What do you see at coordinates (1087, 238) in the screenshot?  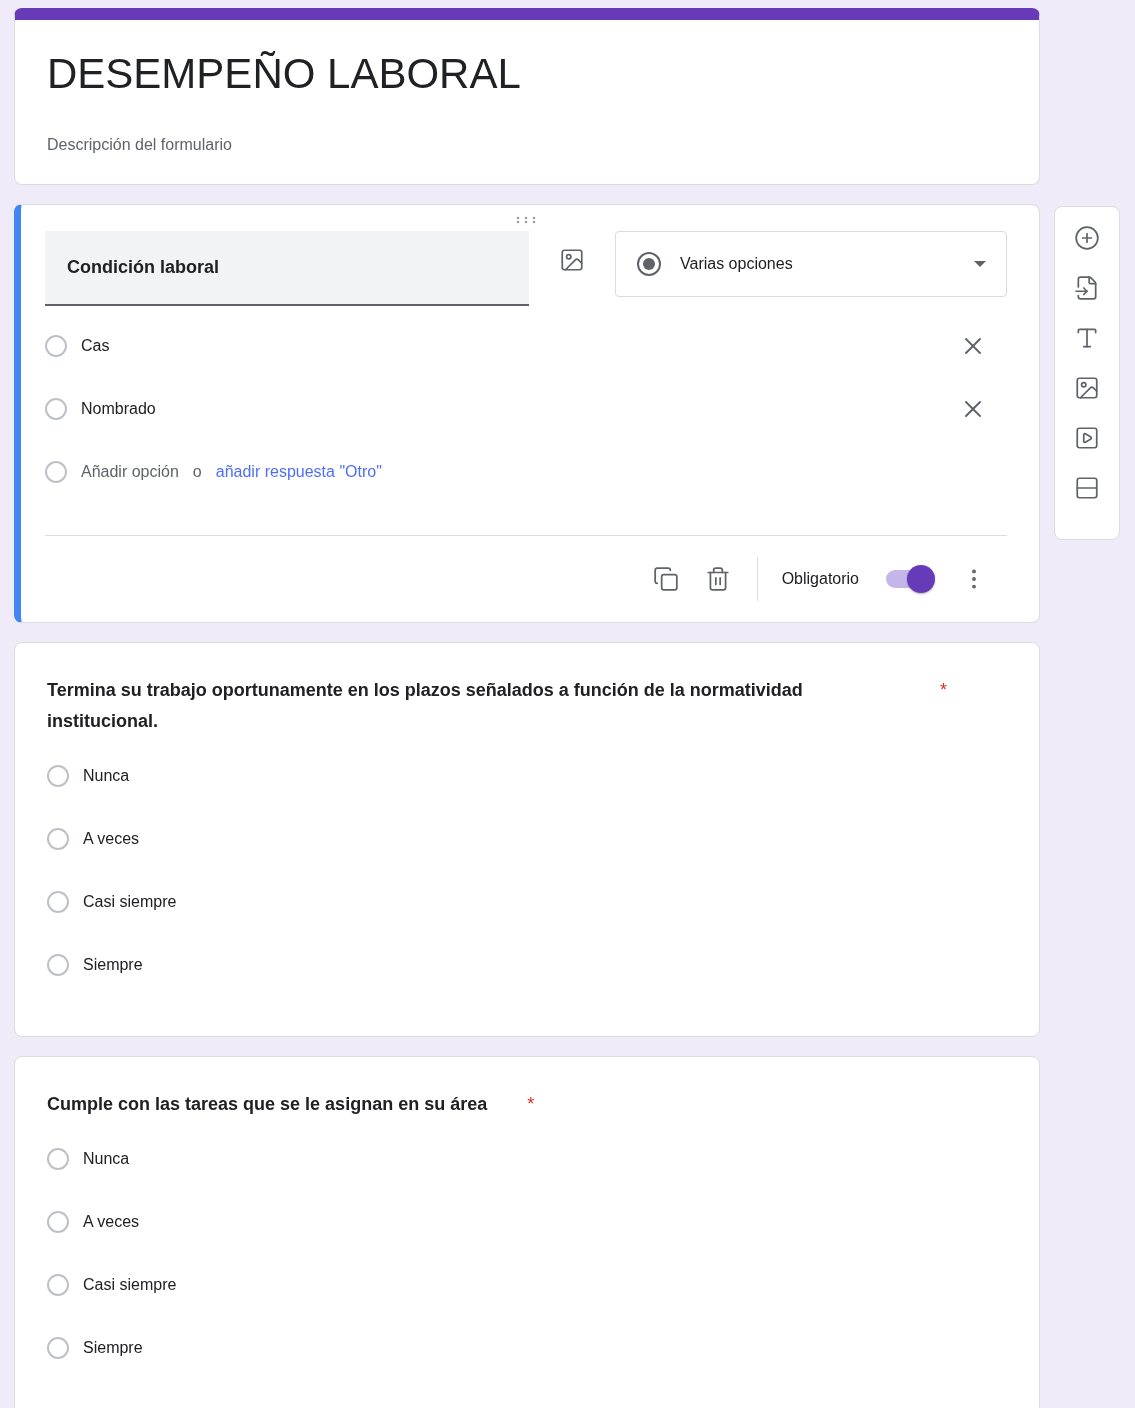 I see `add-icon` at bounding box center [1087, 238].